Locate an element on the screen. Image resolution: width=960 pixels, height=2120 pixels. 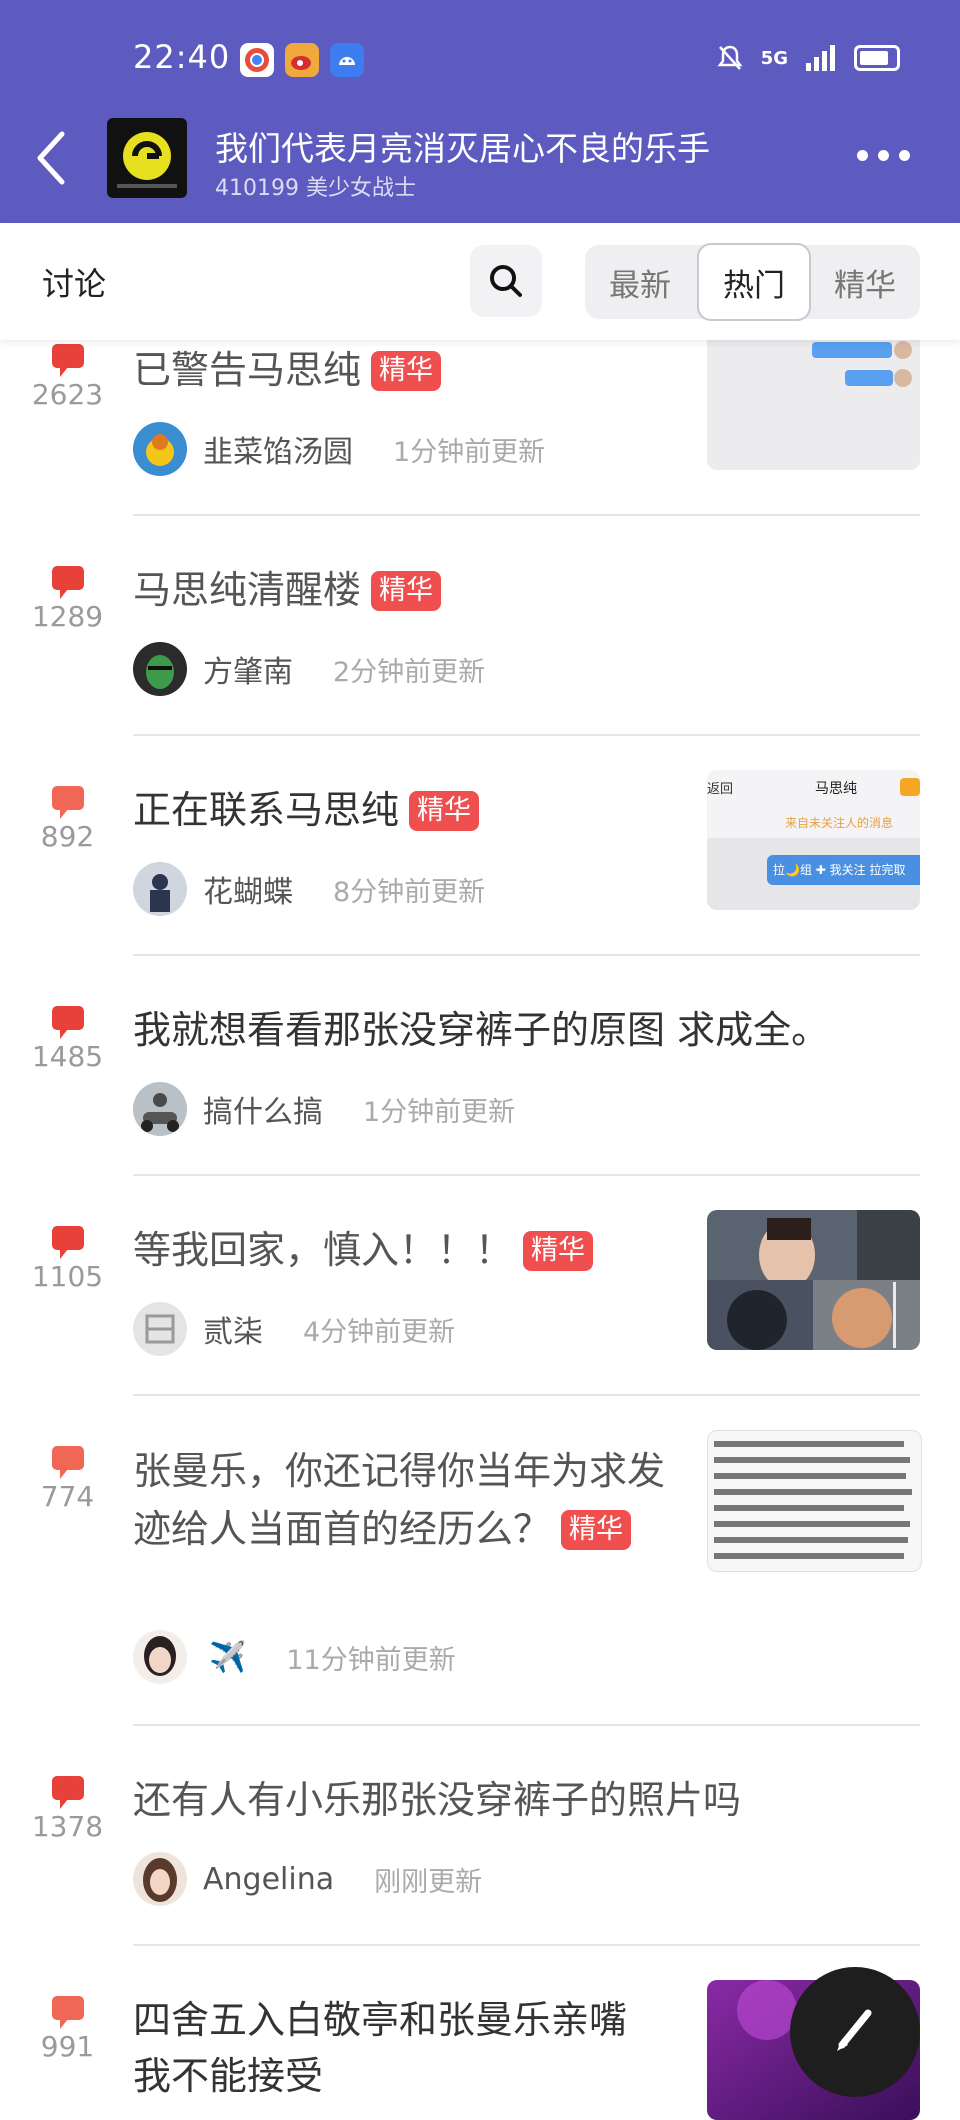
compose-button is located at coordinates (855, 2032).